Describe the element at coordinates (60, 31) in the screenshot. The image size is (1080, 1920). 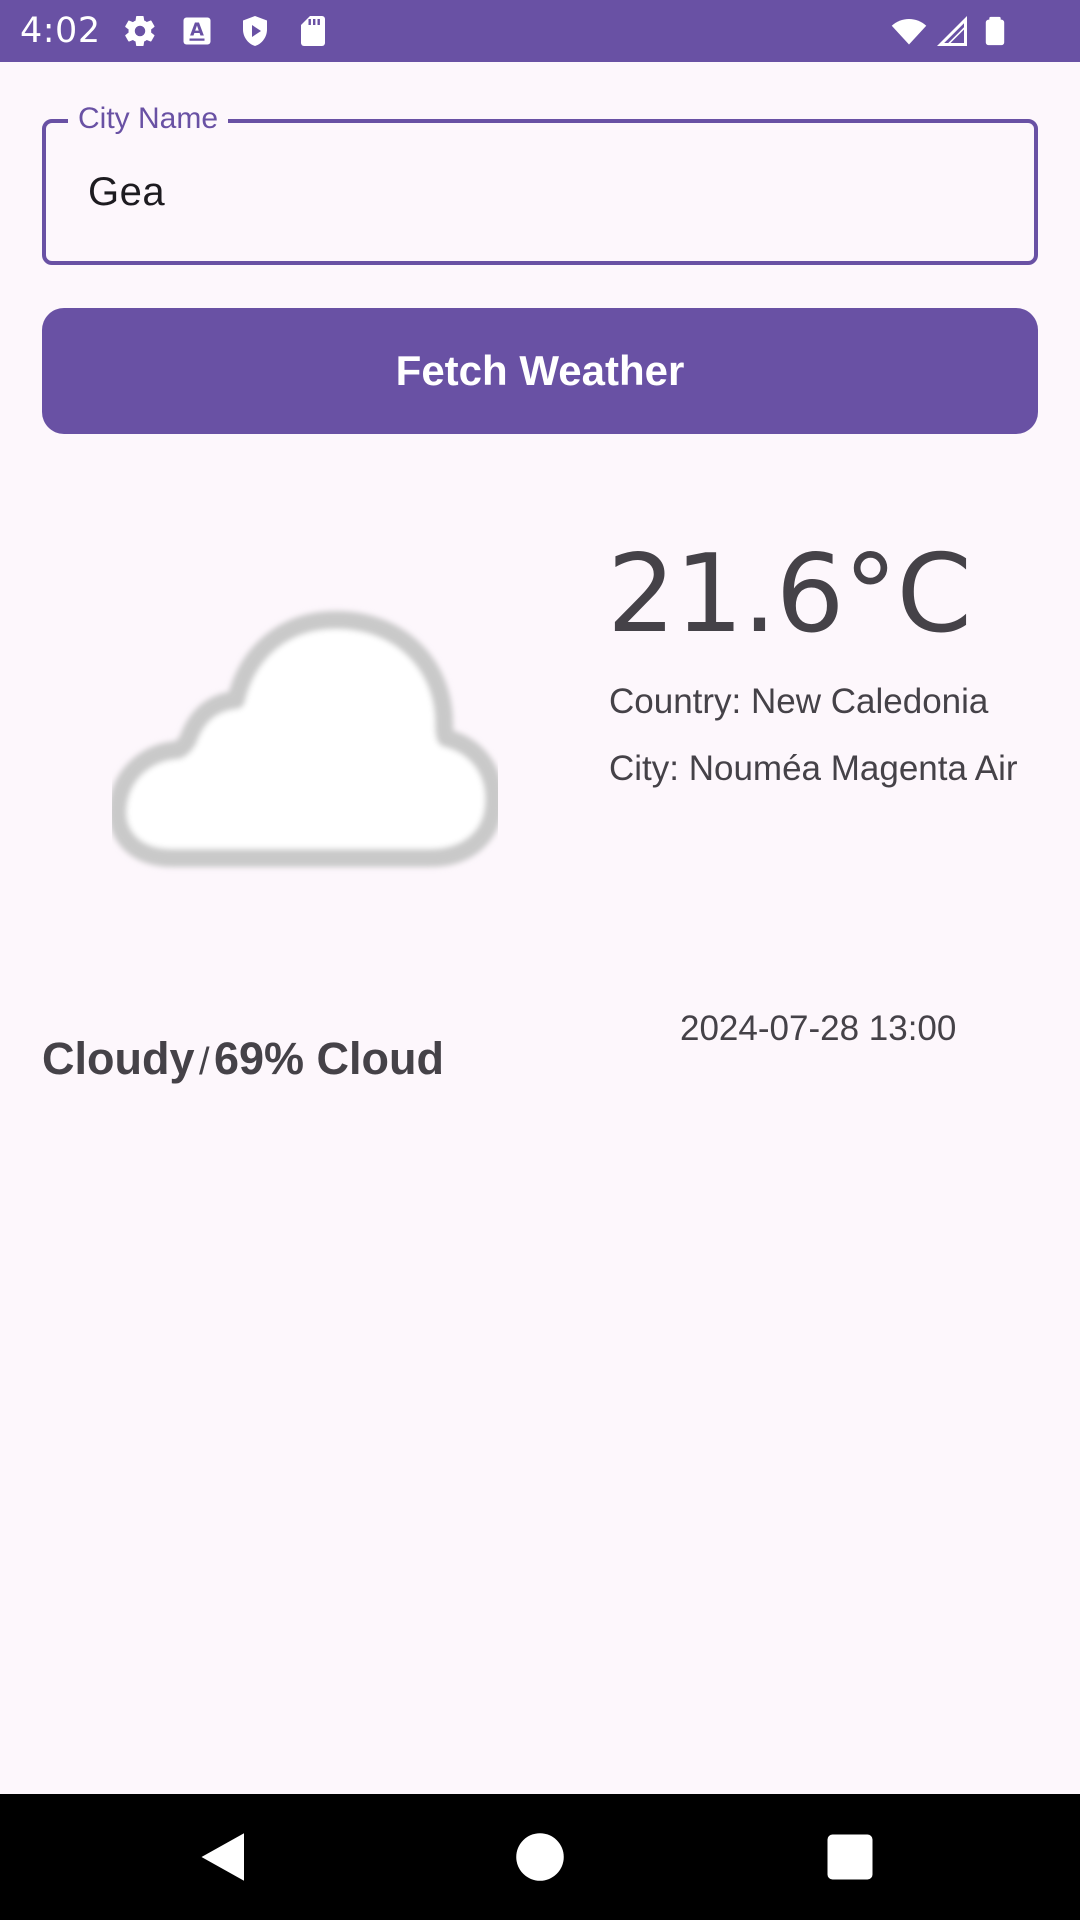
I see `status-time: 4:02` at that location.